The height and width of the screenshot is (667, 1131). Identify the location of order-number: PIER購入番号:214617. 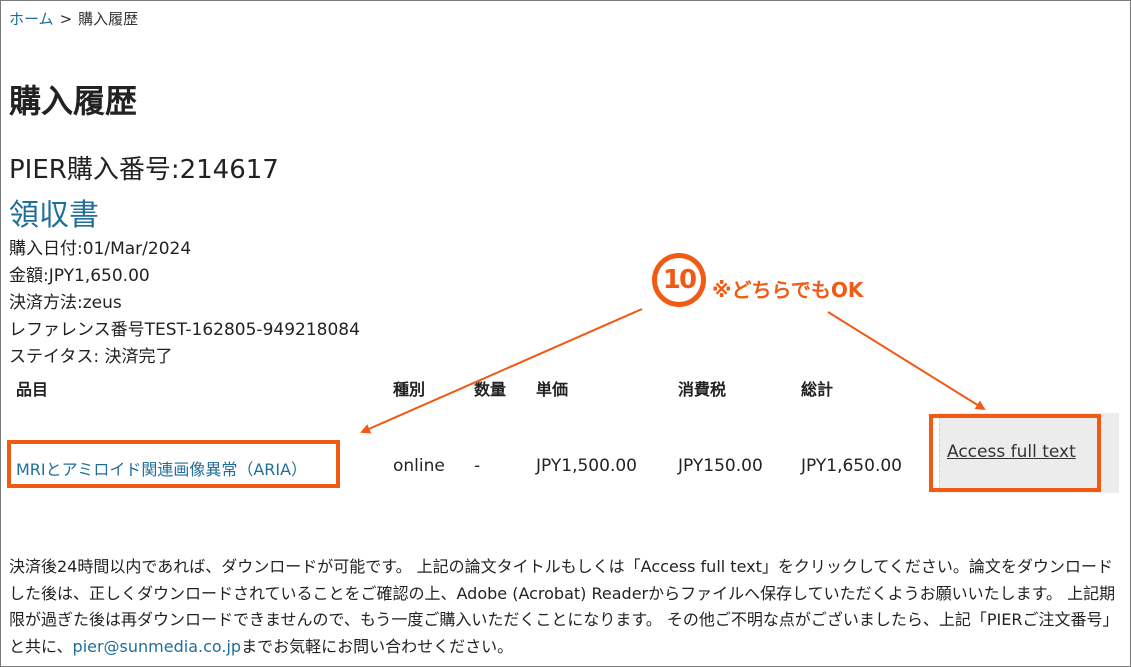
(144, 170).